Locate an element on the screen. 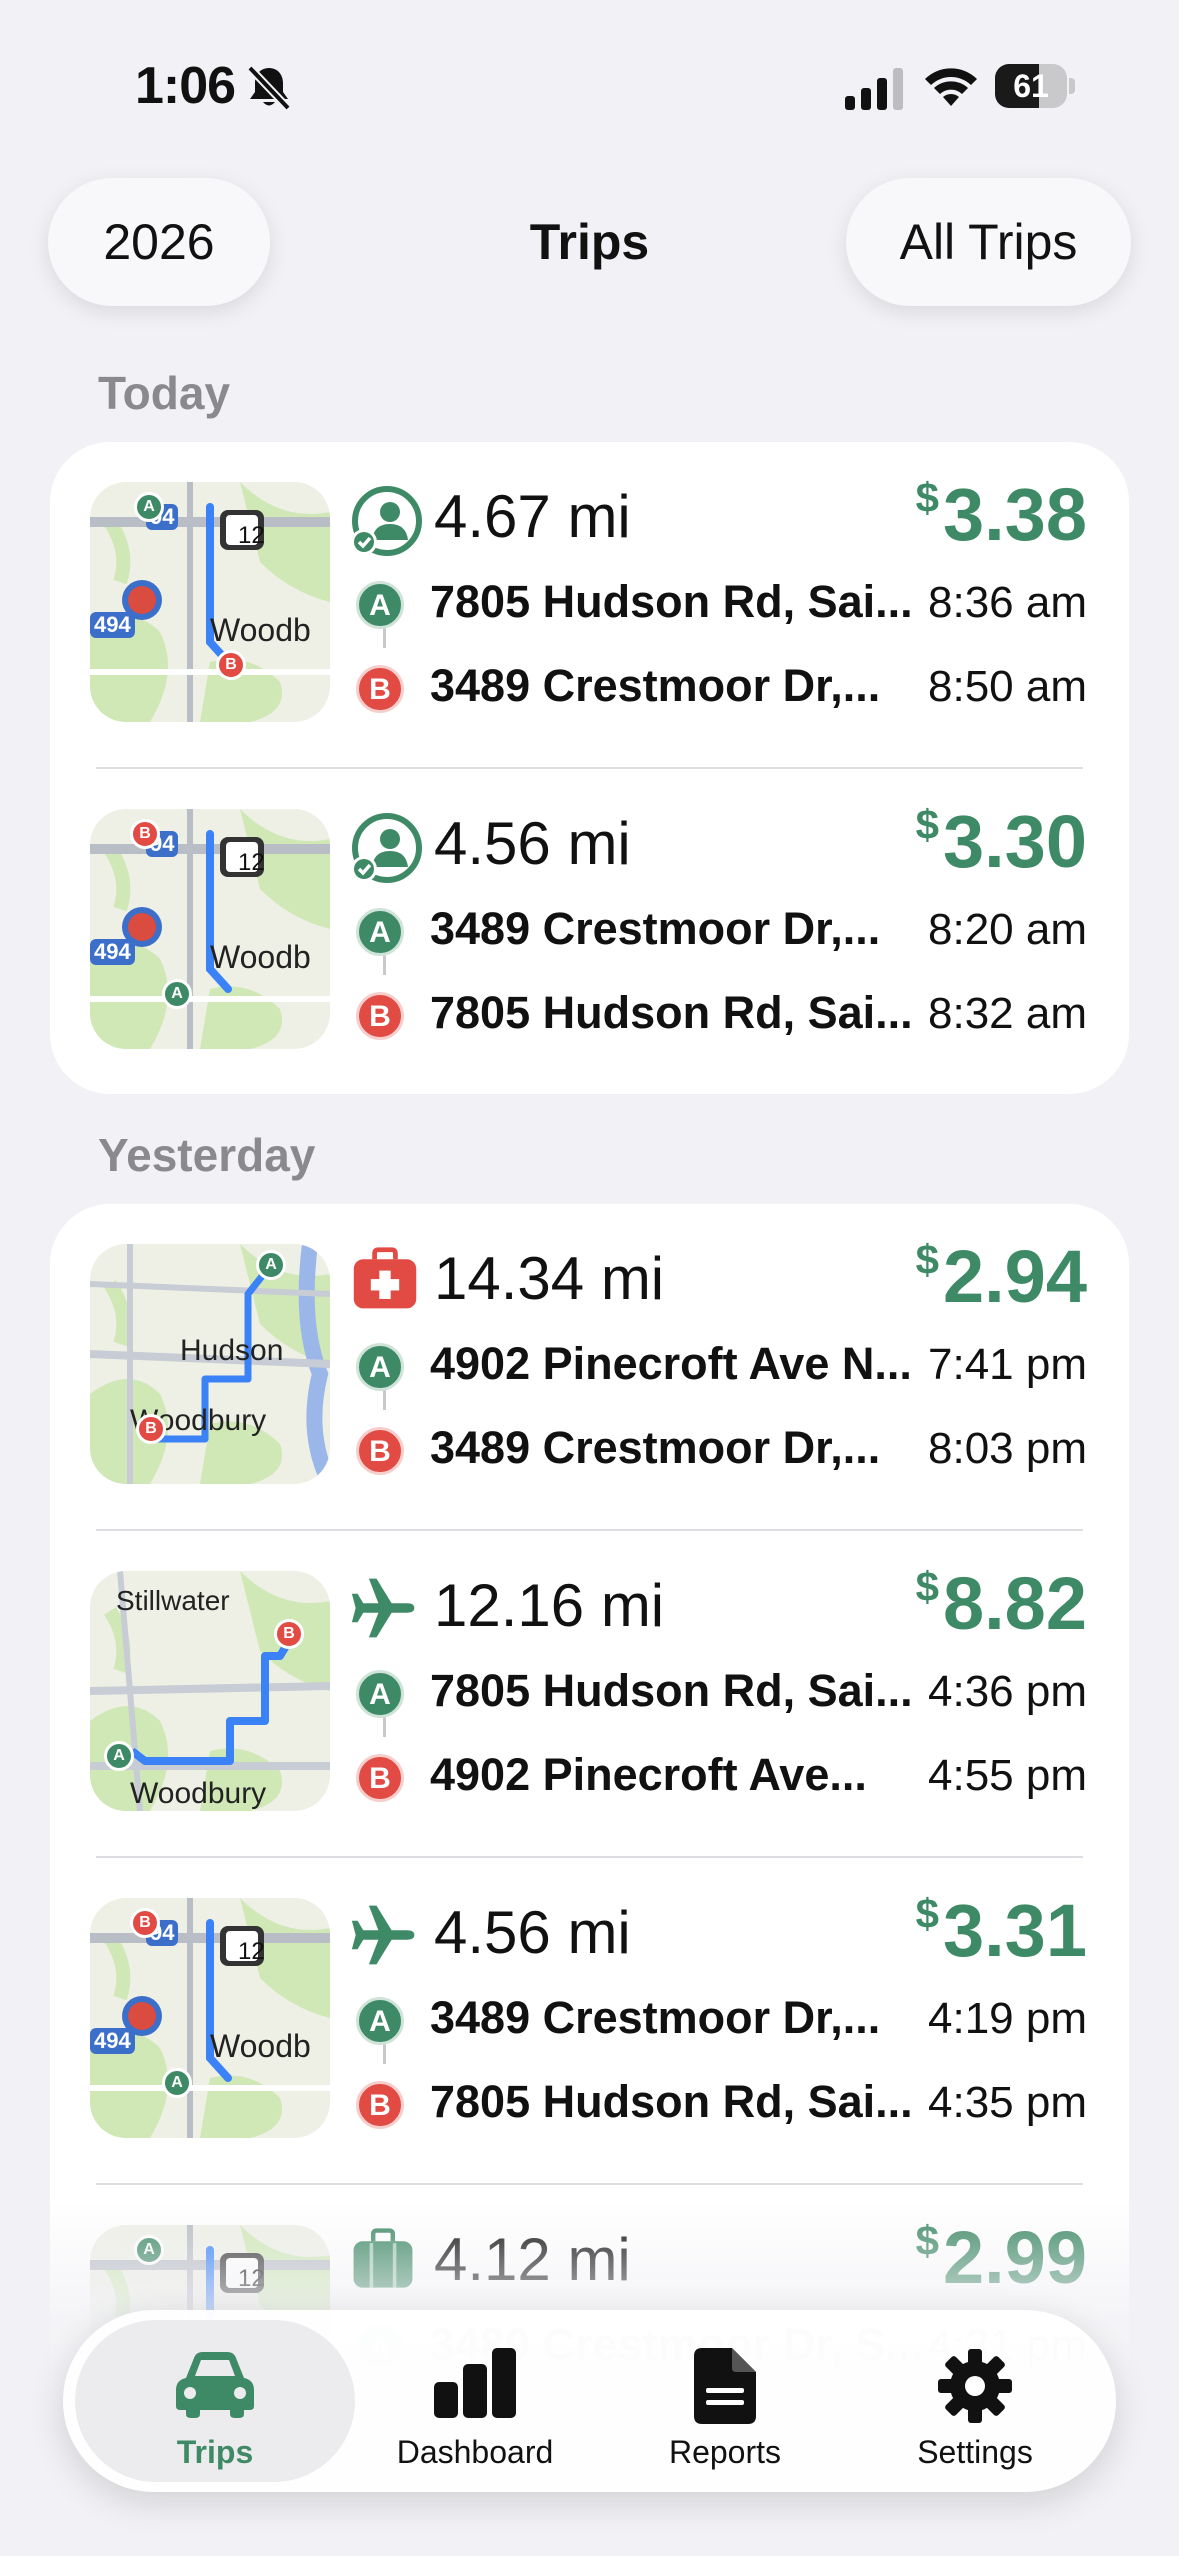  end-time: 8:32 am is located at coordinates (1007, 1013).